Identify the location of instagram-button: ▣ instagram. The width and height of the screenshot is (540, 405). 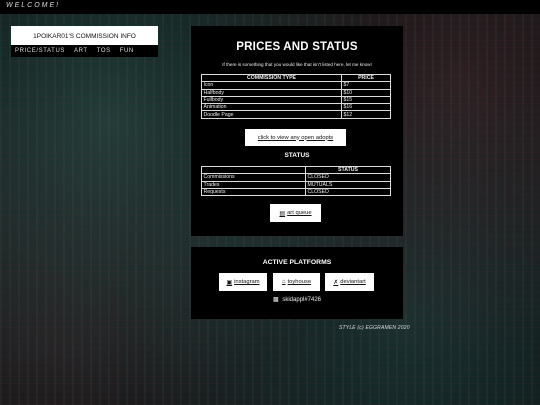
(243, 282).